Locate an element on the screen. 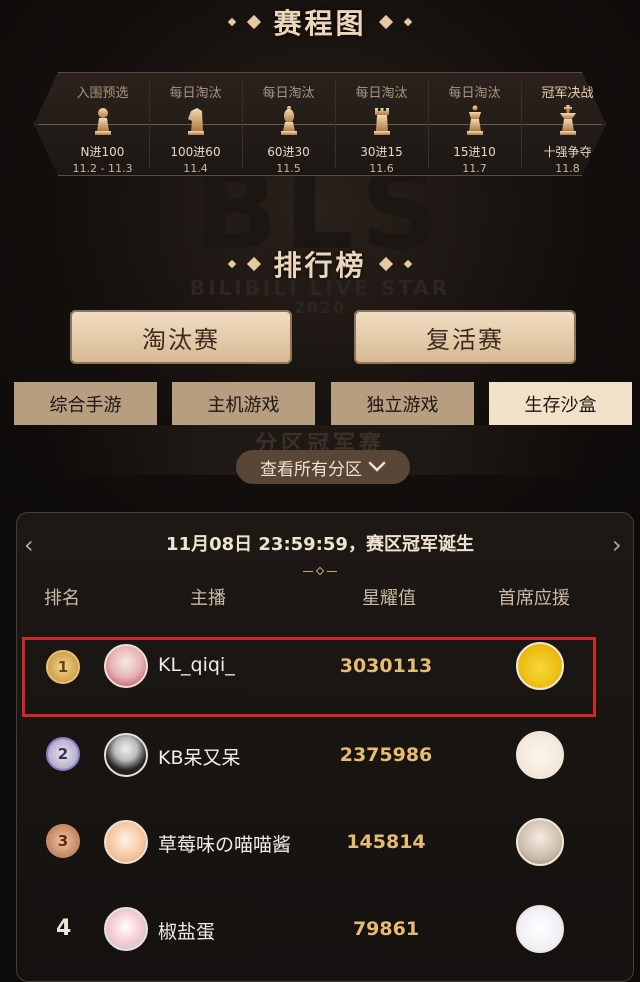  schedule-stage: 每日淘汰 60进30 11.5 is located at coordinates (288, 124).